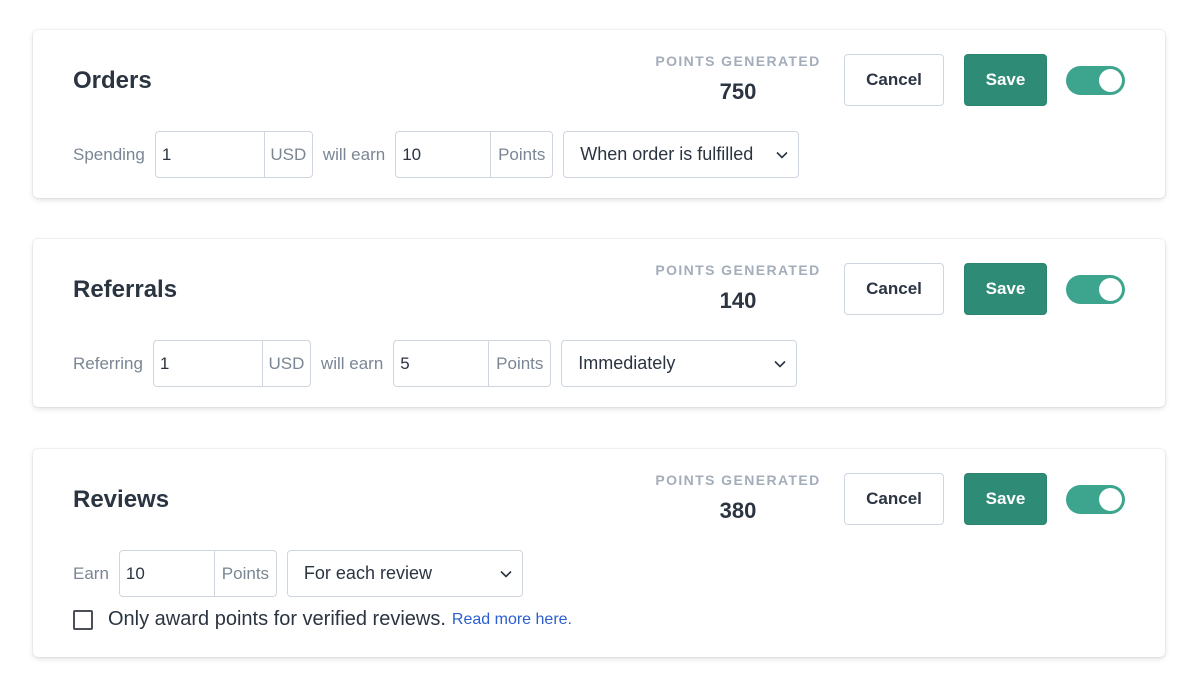  Describe the element at coordinates (1005, 499) in the screenshot. I see `reviews-save-button: Save` at that location.